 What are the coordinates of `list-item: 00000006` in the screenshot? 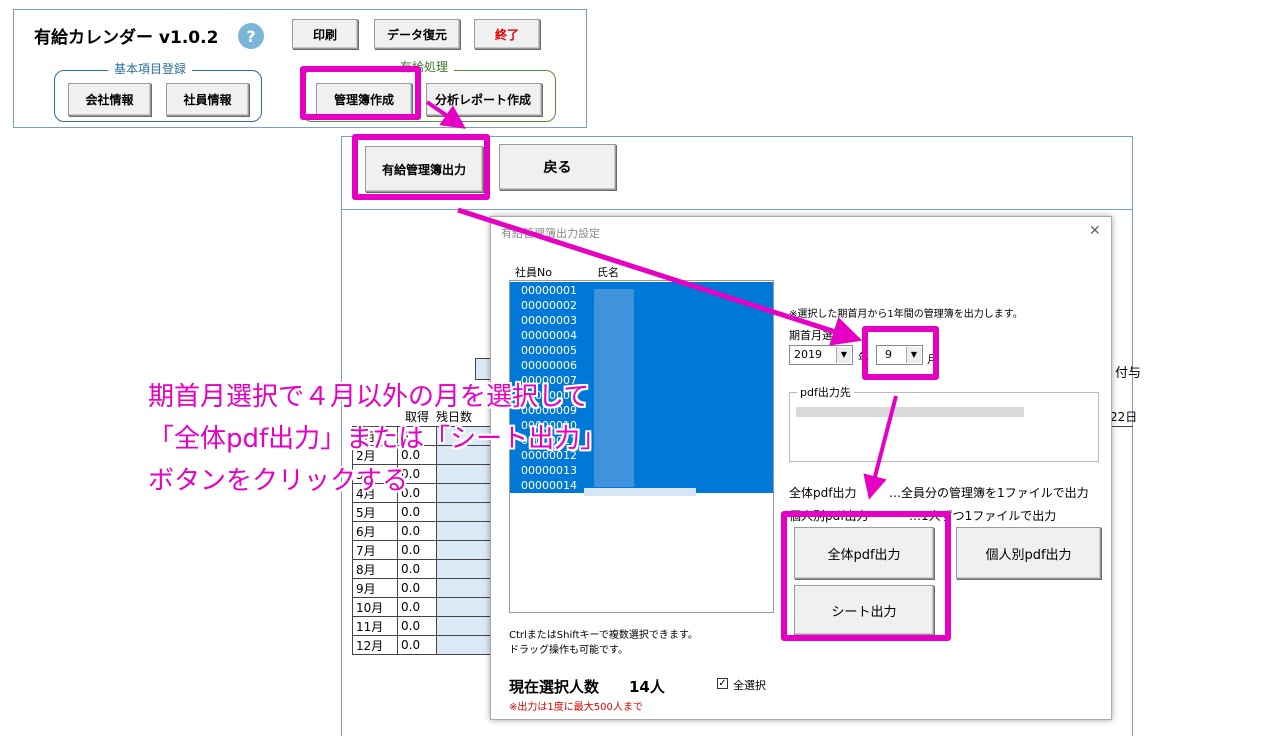 It's located at (641, 365).